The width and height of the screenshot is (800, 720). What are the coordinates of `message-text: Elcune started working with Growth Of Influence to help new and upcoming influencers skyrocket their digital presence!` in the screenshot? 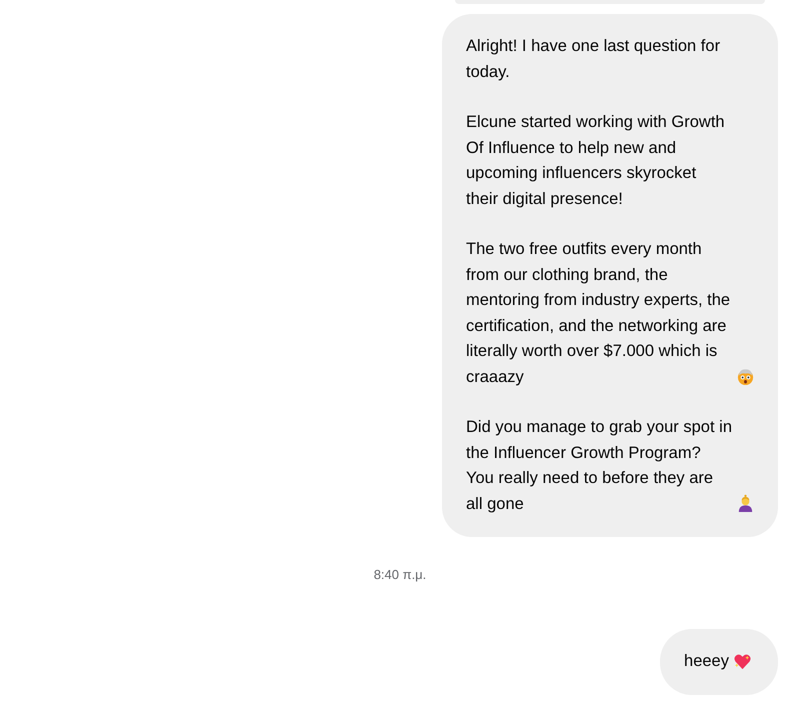 It's located at (596, 161).